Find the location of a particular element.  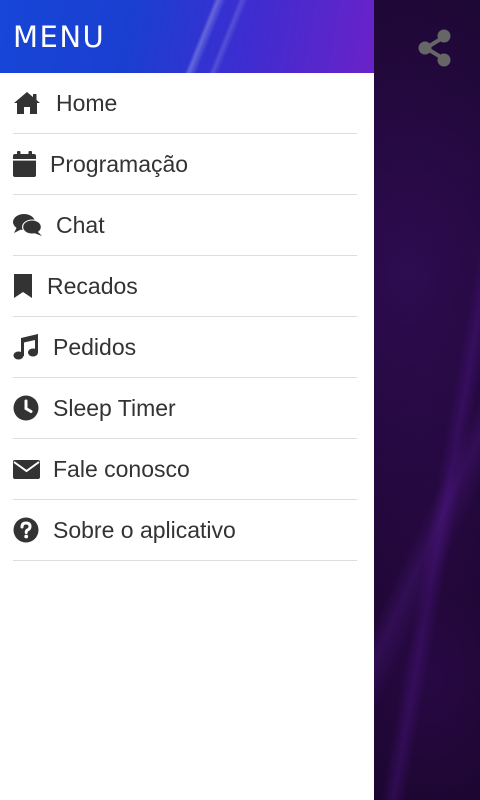

menu-item-chat: Chat is located at coordinates (185, 225).